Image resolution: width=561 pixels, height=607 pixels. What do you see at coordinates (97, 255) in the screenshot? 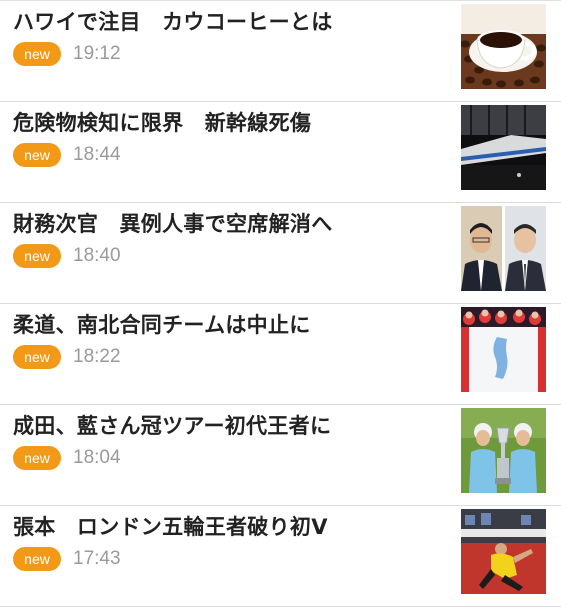
I see `news-time: 18:40` at bounding box center [97, 255].